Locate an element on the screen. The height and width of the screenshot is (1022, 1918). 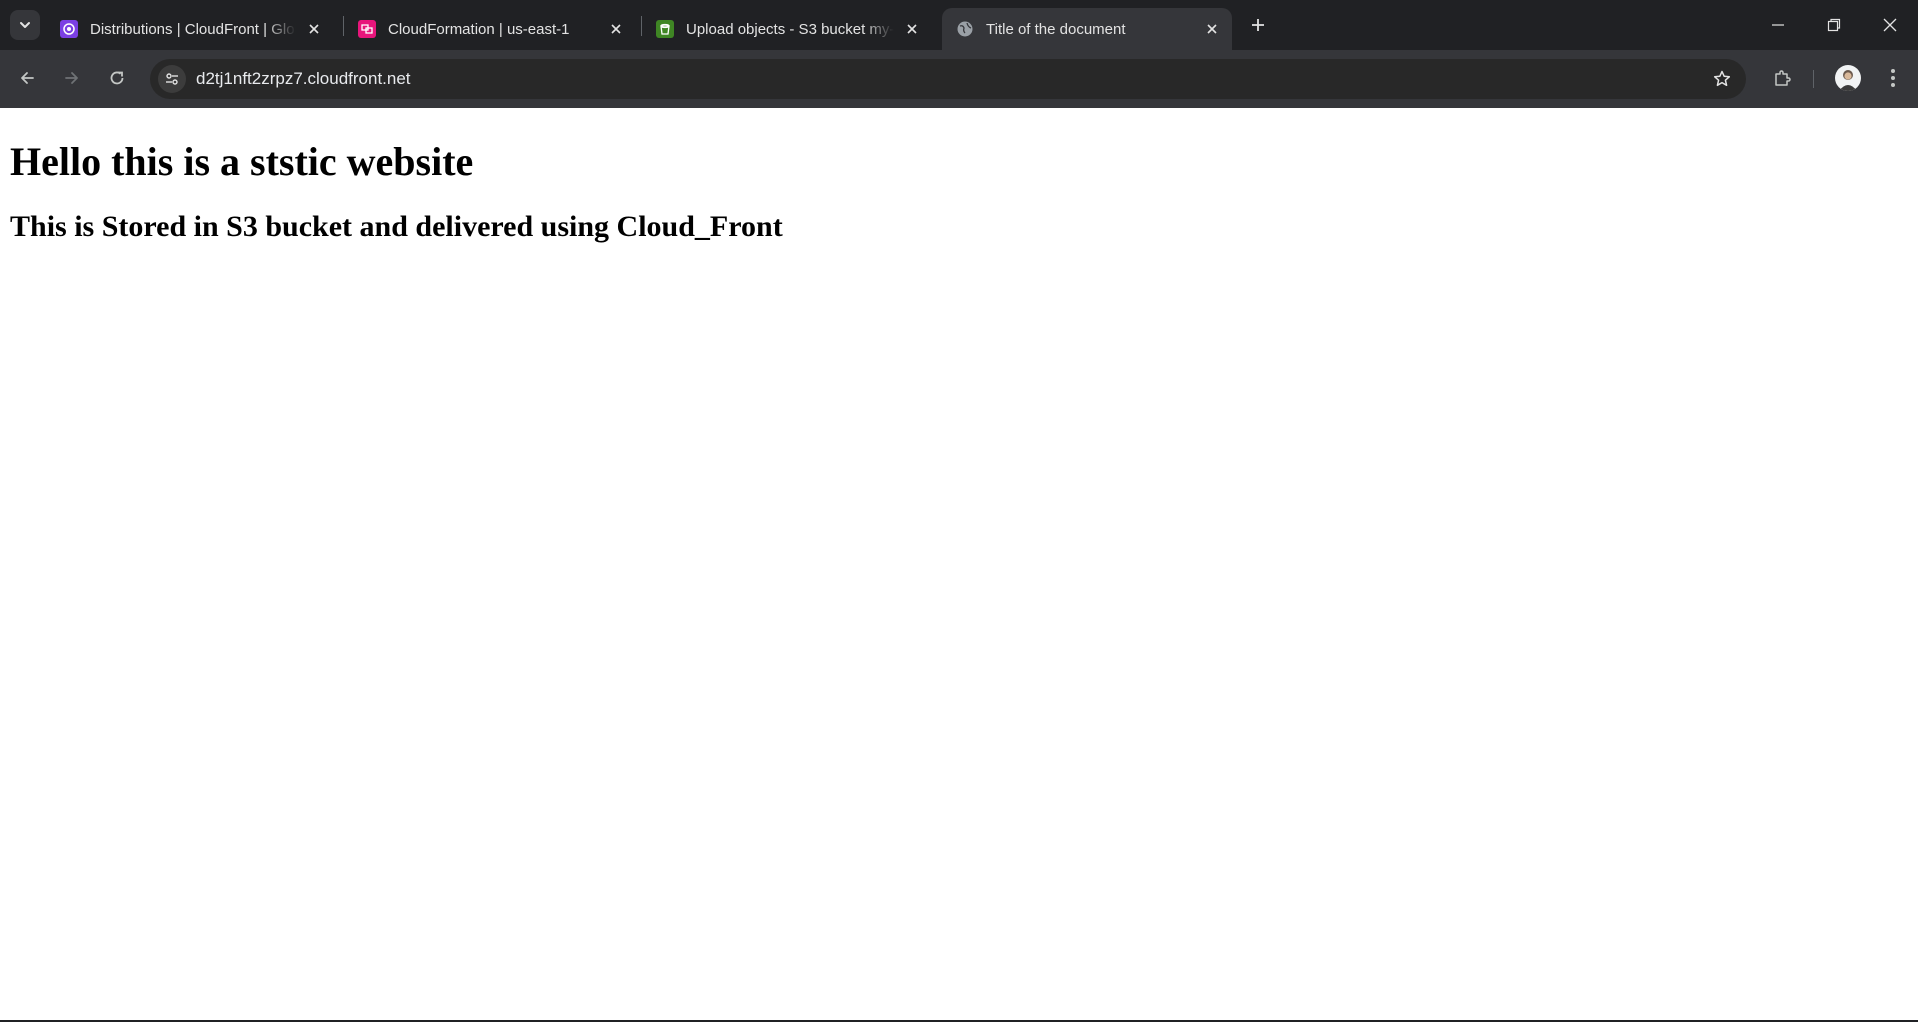
star-icon is located at coordinates (1722, 78).